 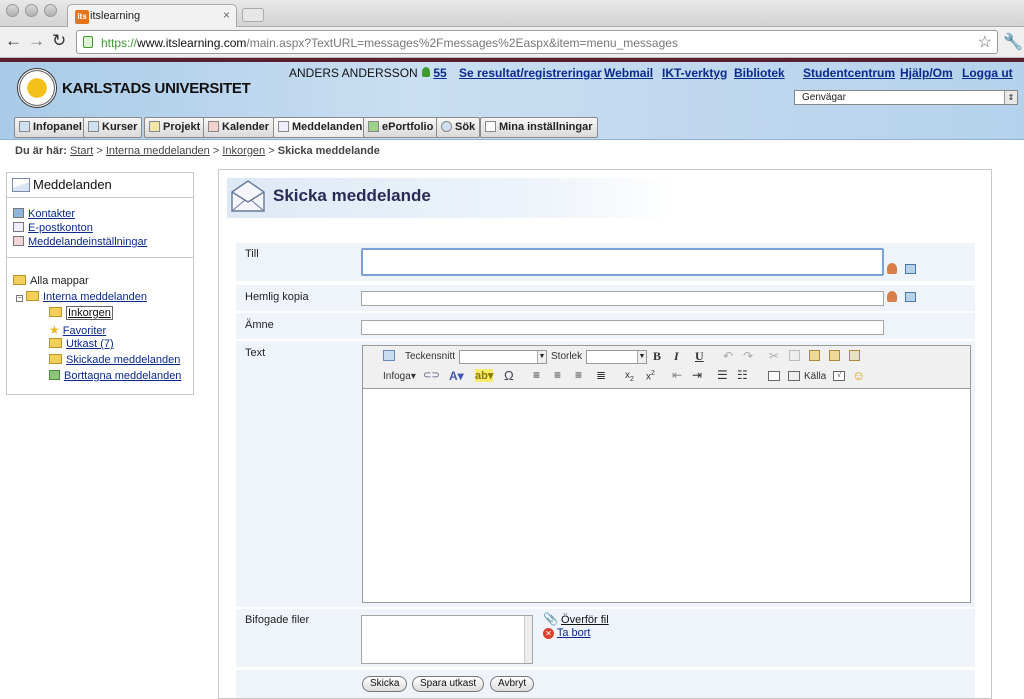 What do you see at coordinates (699, 356) in the screenshot?
I see `underline-icon: U` at bounding box center [699, 356].